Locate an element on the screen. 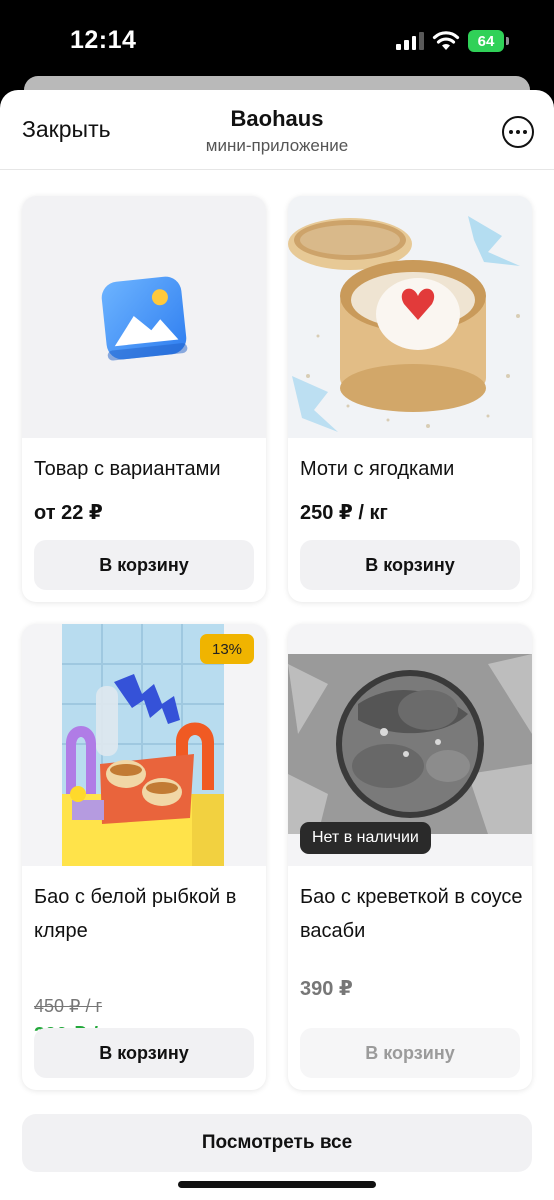 The image size is (554, 1200). cellular-signal-icon is located at coordinates (410, 41).